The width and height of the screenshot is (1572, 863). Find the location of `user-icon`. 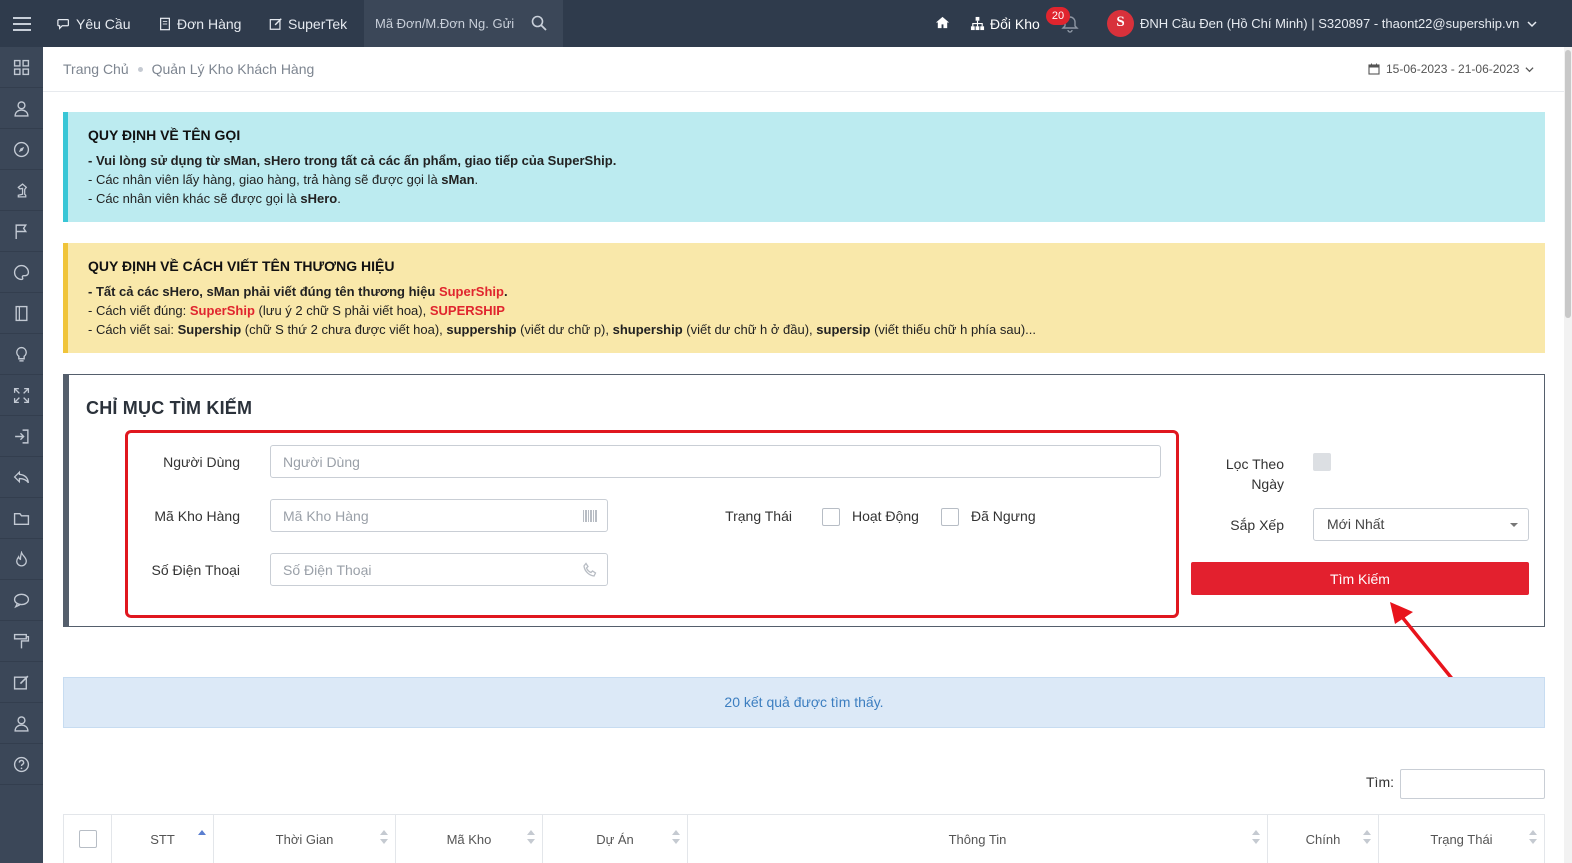

user-icon is located at coordinates (21, 723).